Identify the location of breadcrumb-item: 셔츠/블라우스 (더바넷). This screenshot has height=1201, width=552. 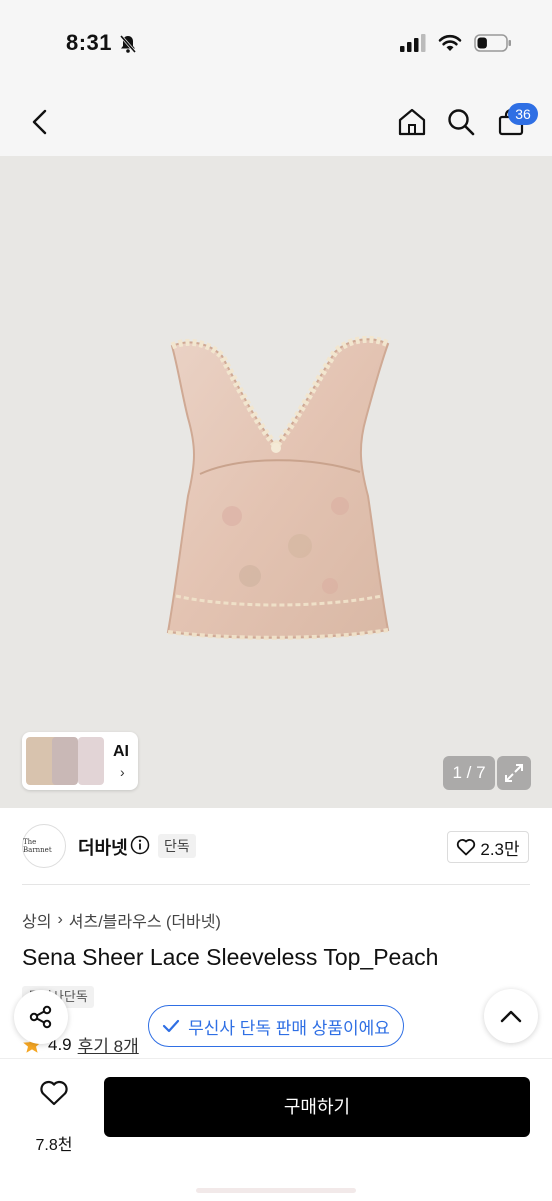
(145, 920).